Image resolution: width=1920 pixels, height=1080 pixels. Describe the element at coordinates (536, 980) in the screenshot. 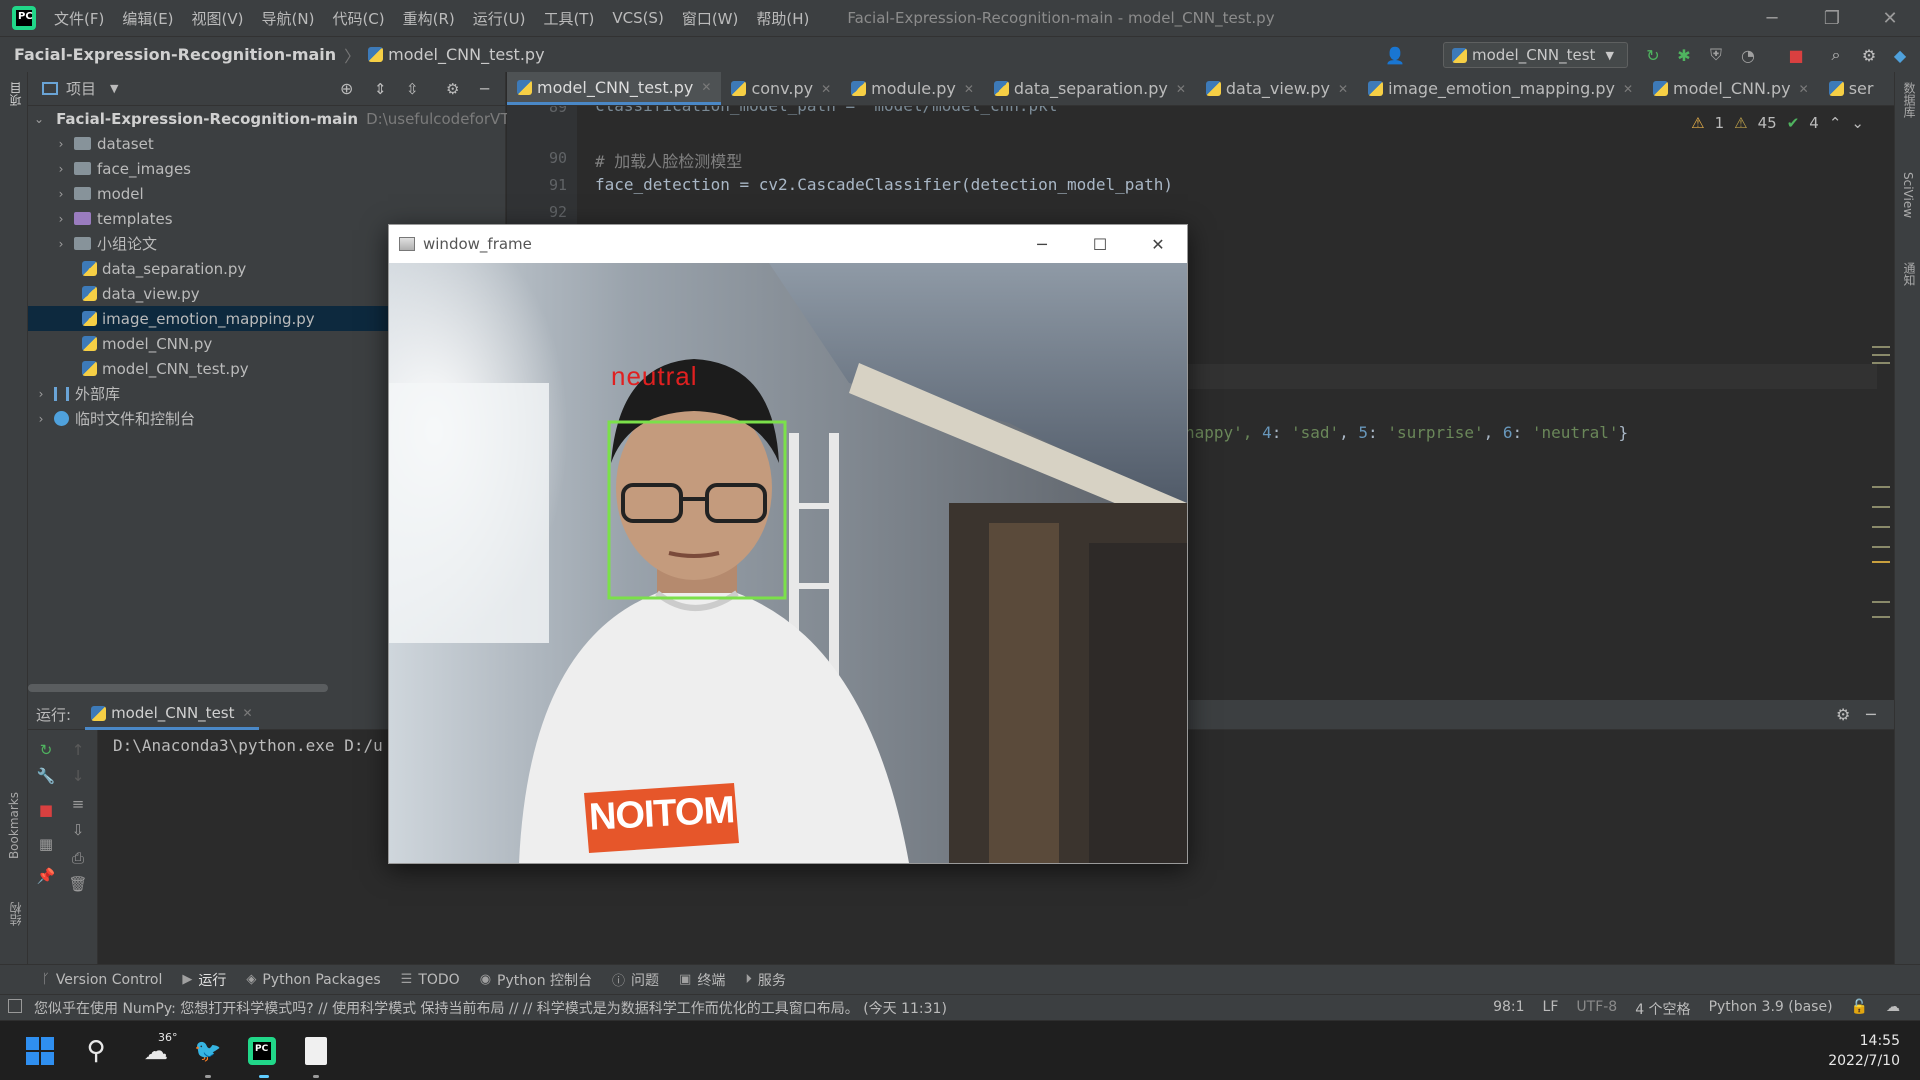

I see `tool-python-console: ◉ Python 控制台` at that location.